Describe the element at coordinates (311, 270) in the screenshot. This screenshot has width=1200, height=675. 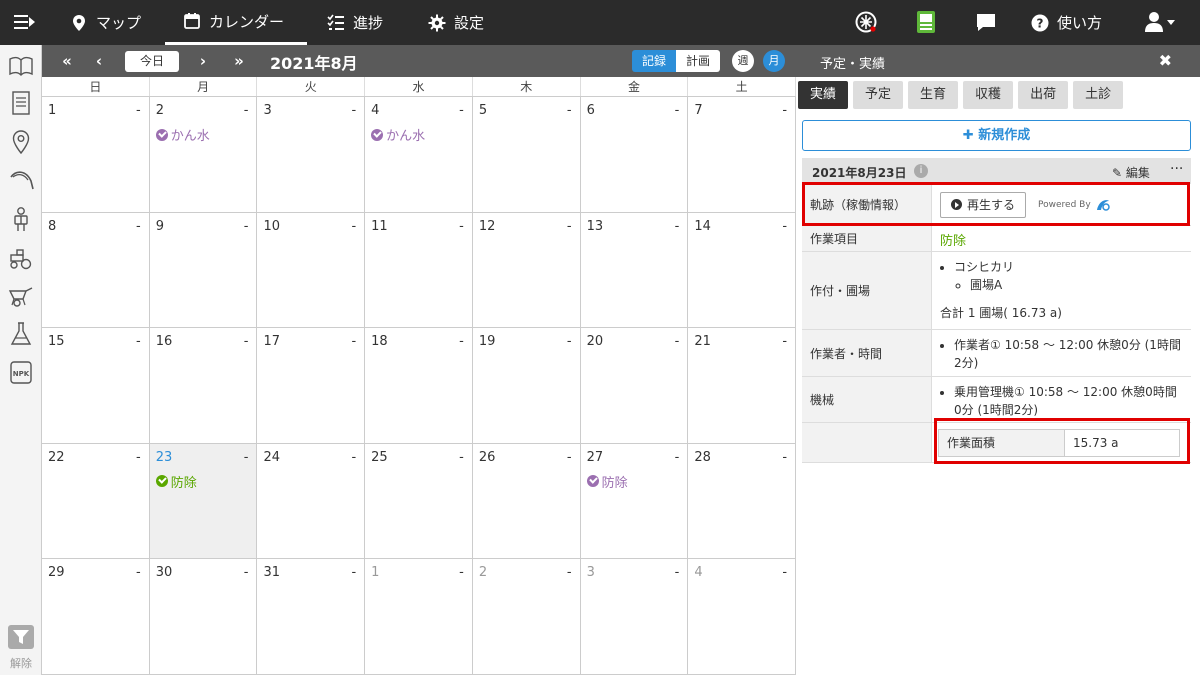
I see `calendar-day: 10 -` at that location.